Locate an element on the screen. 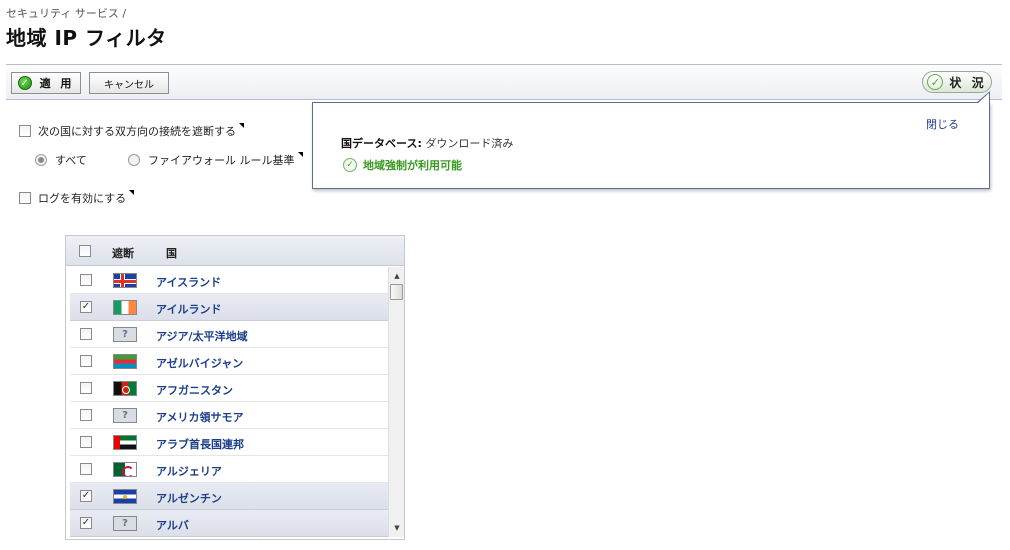  table-row: アラブ首長国連邦 is located at coordinates (229, 442).